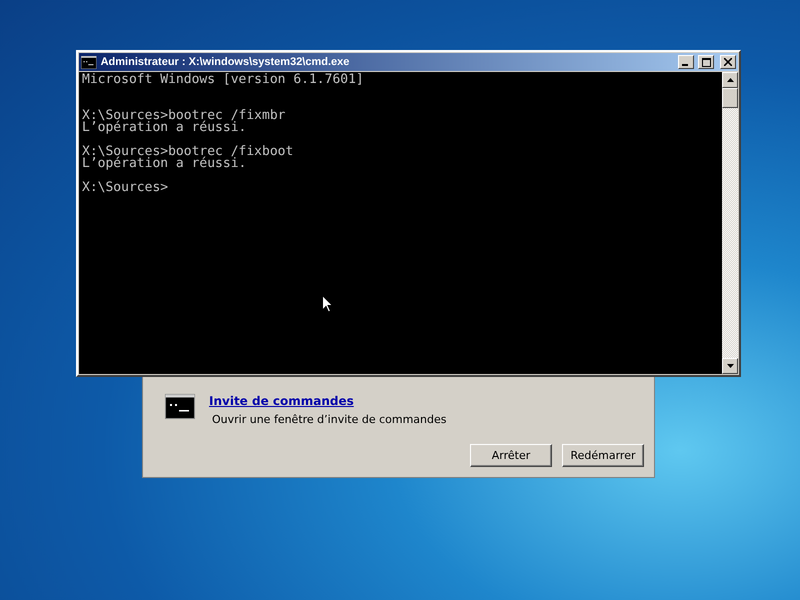 This screenshot has height=600, width=800. I want to click on close-icon, so click(728, 62).